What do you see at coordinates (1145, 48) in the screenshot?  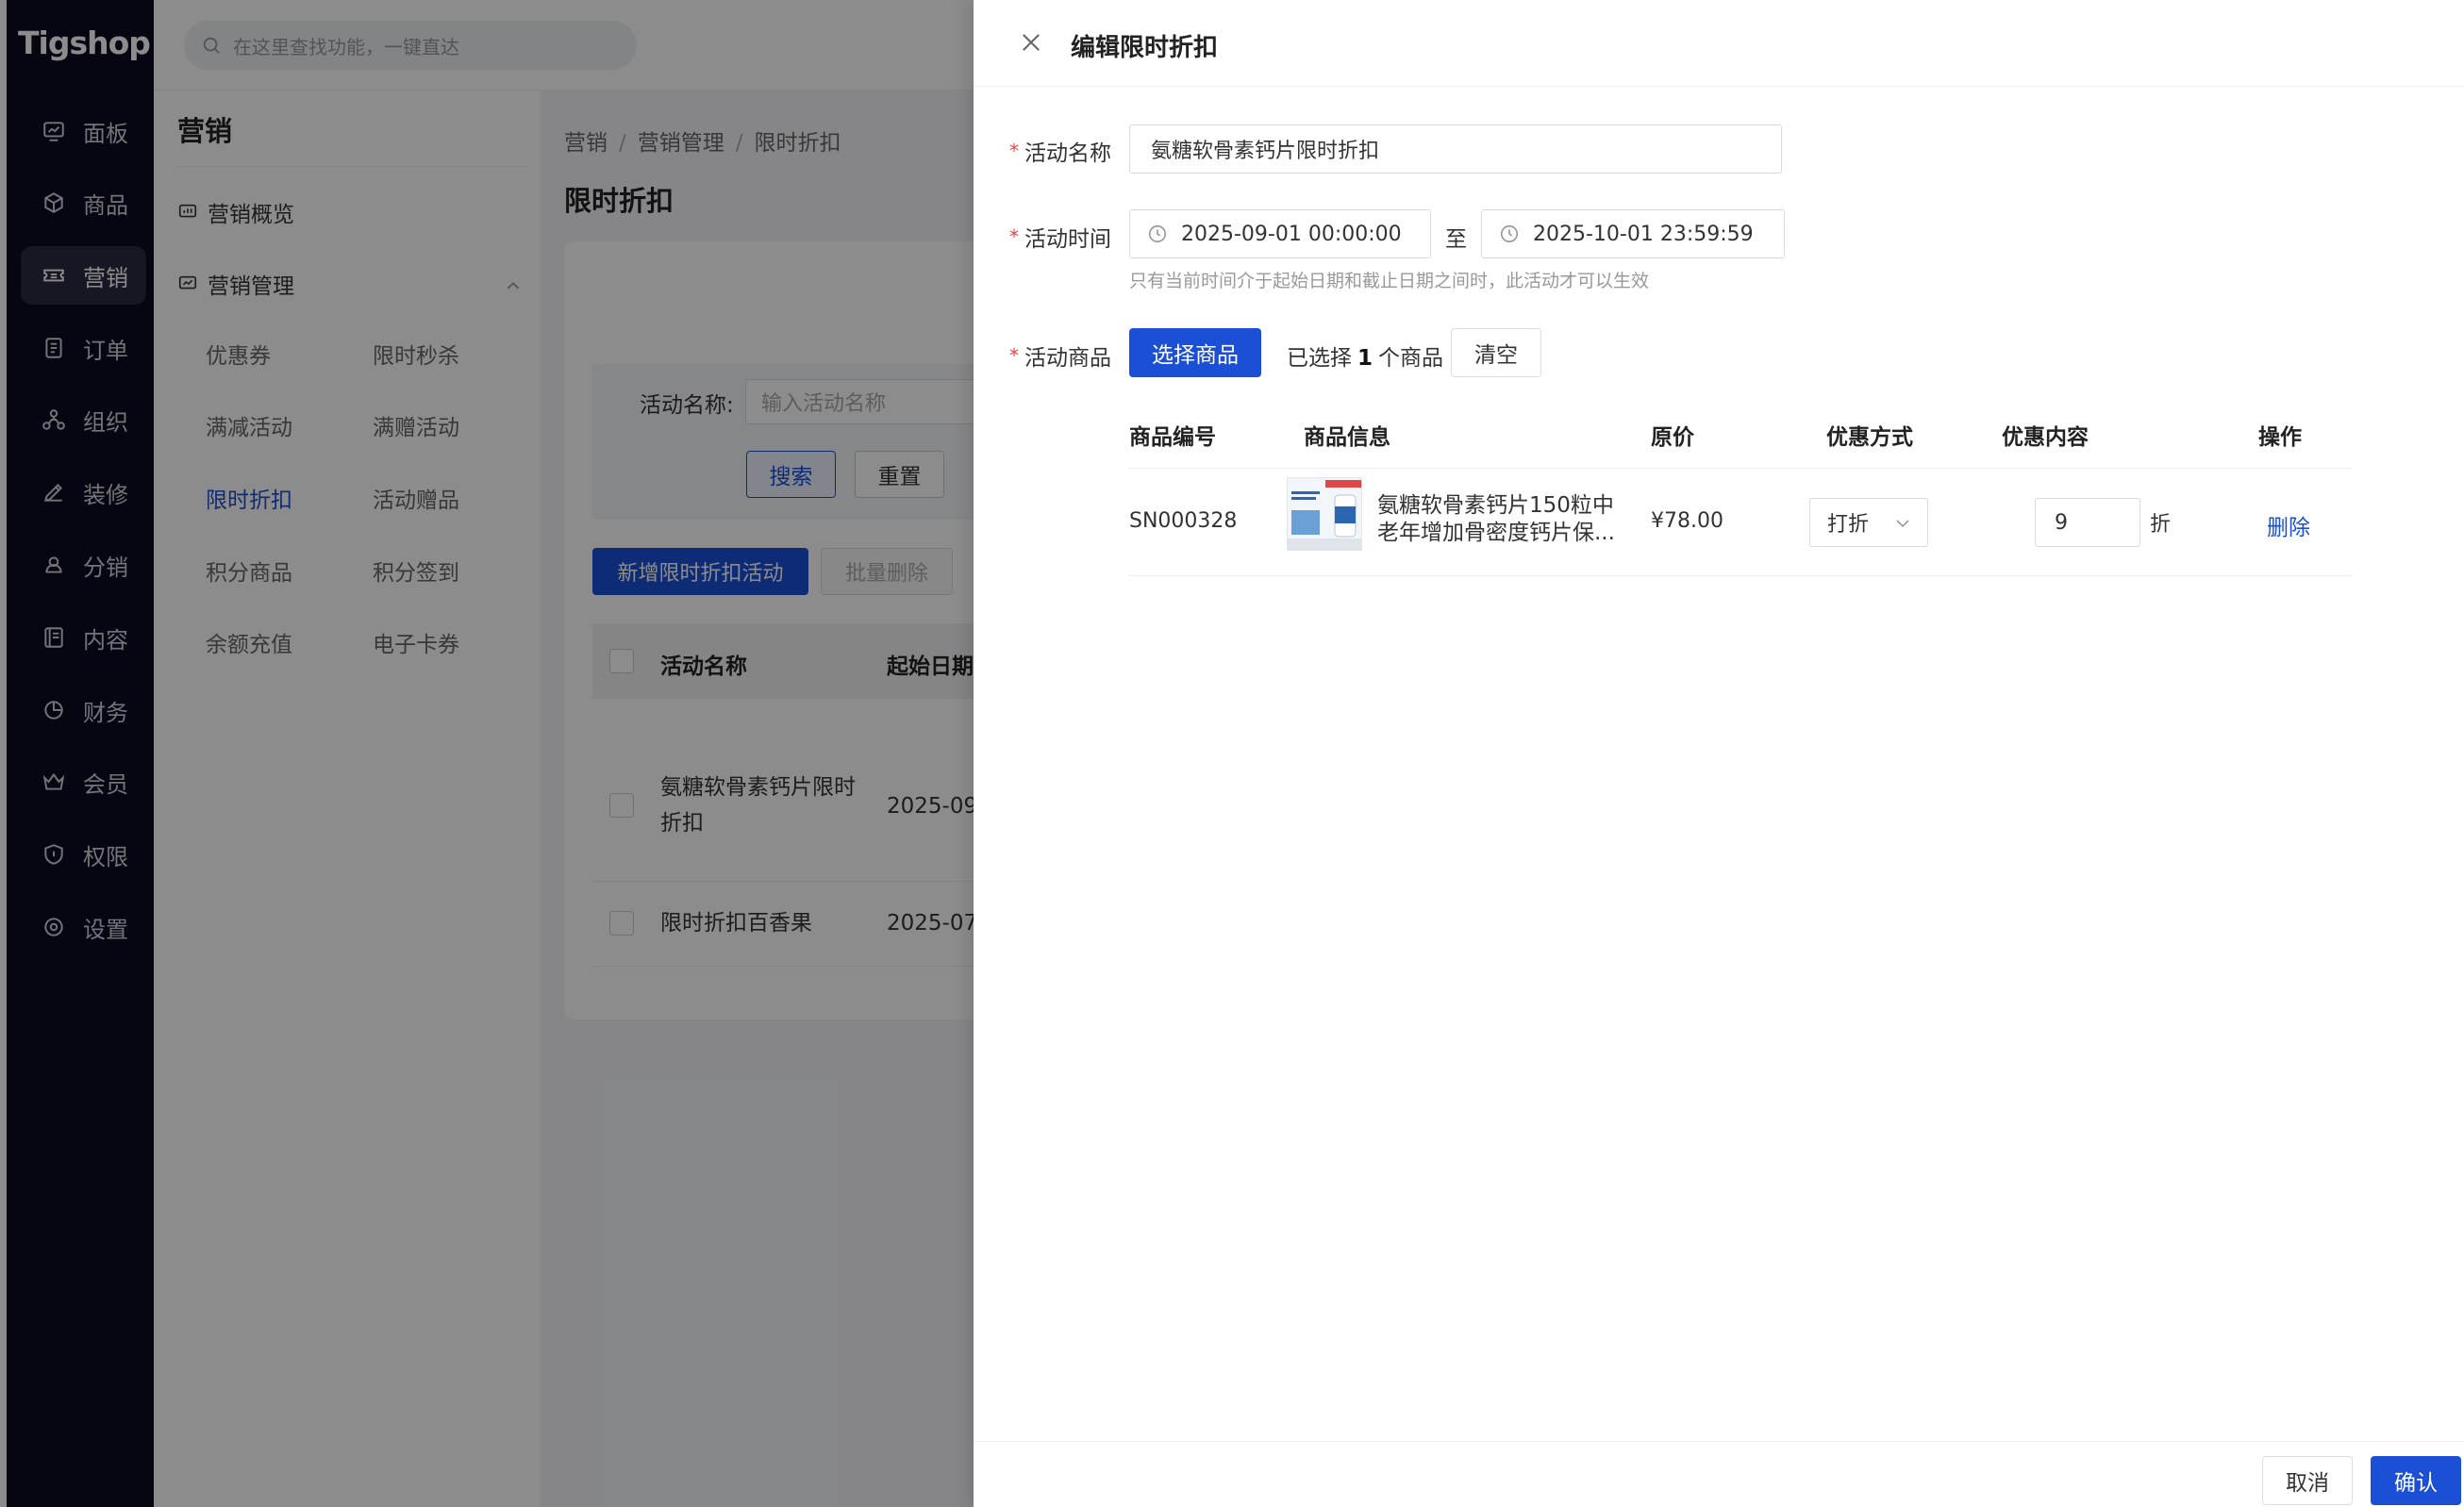 I see `drawer-title: 编辑限时折扣` at bounding box center [1145, 48].